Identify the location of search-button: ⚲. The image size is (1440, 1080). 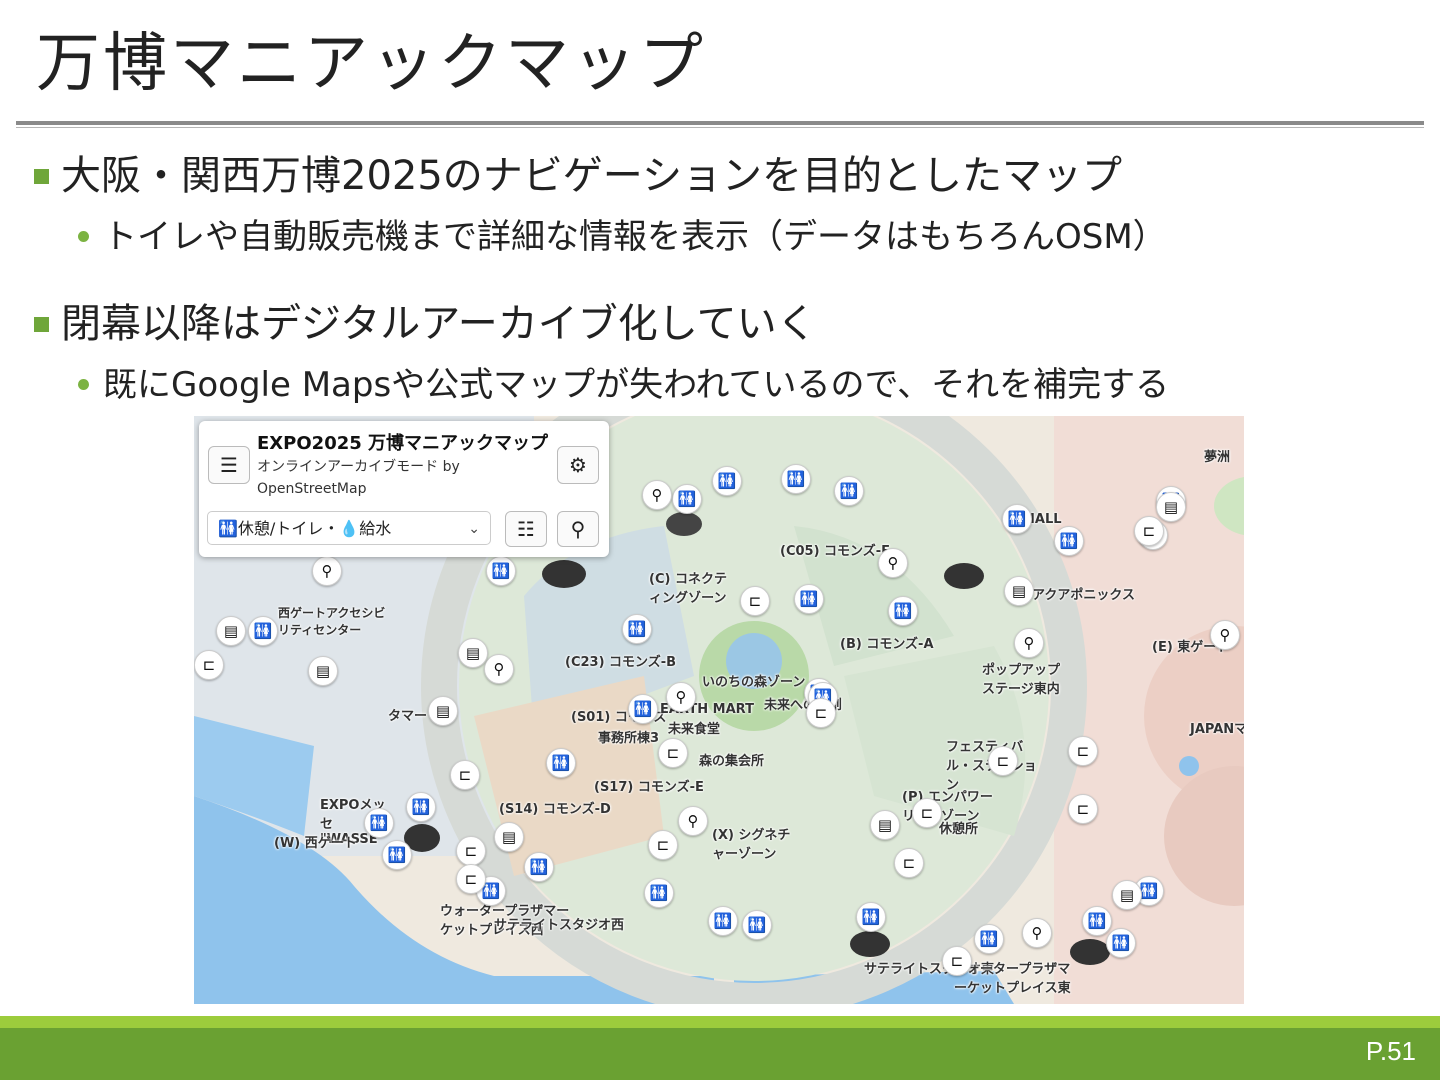
(578, 529).